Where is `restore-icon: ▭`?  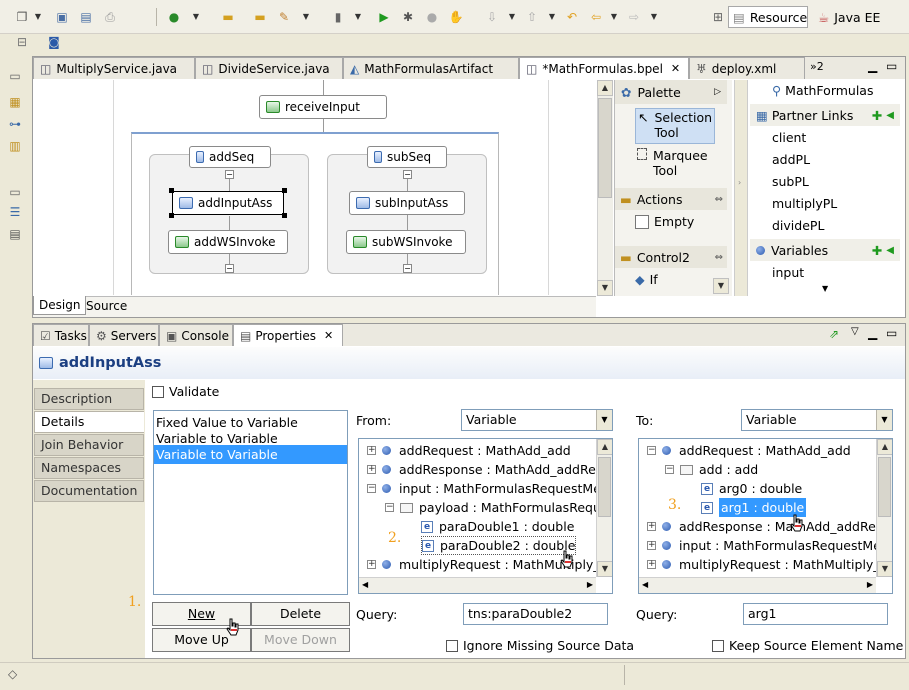 restore-icon: ▭ is located at coordinates (15, 192).